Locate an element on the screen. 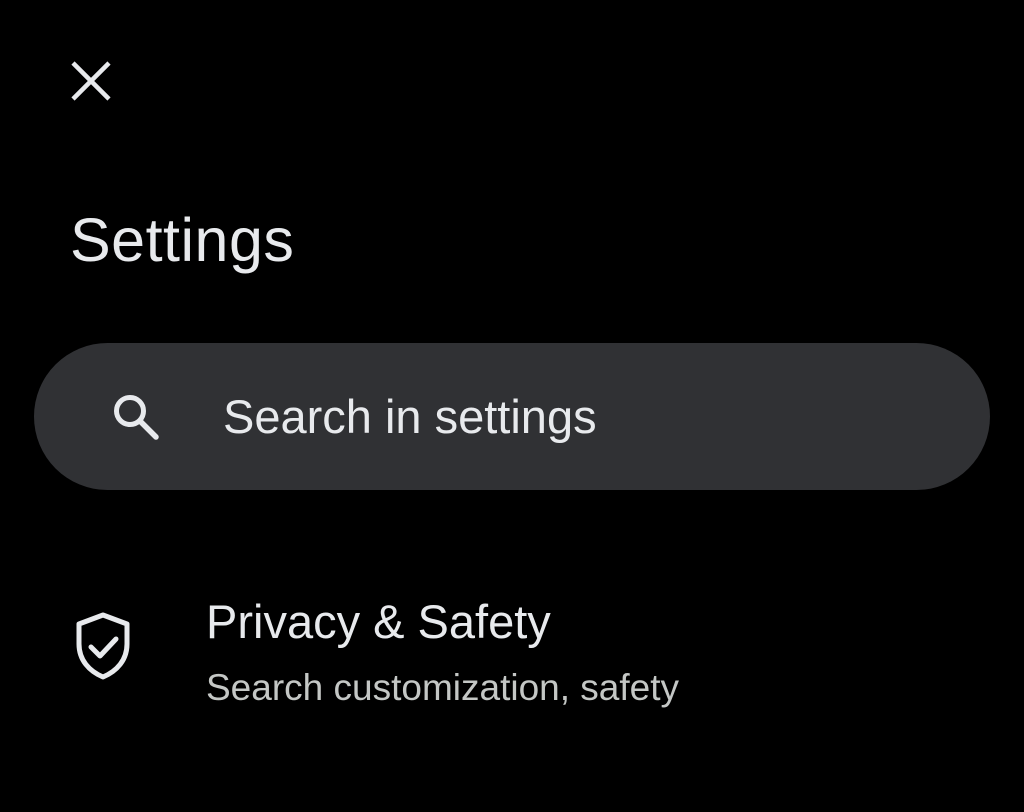  page-title: Settings is located at coordinates (182, 240).